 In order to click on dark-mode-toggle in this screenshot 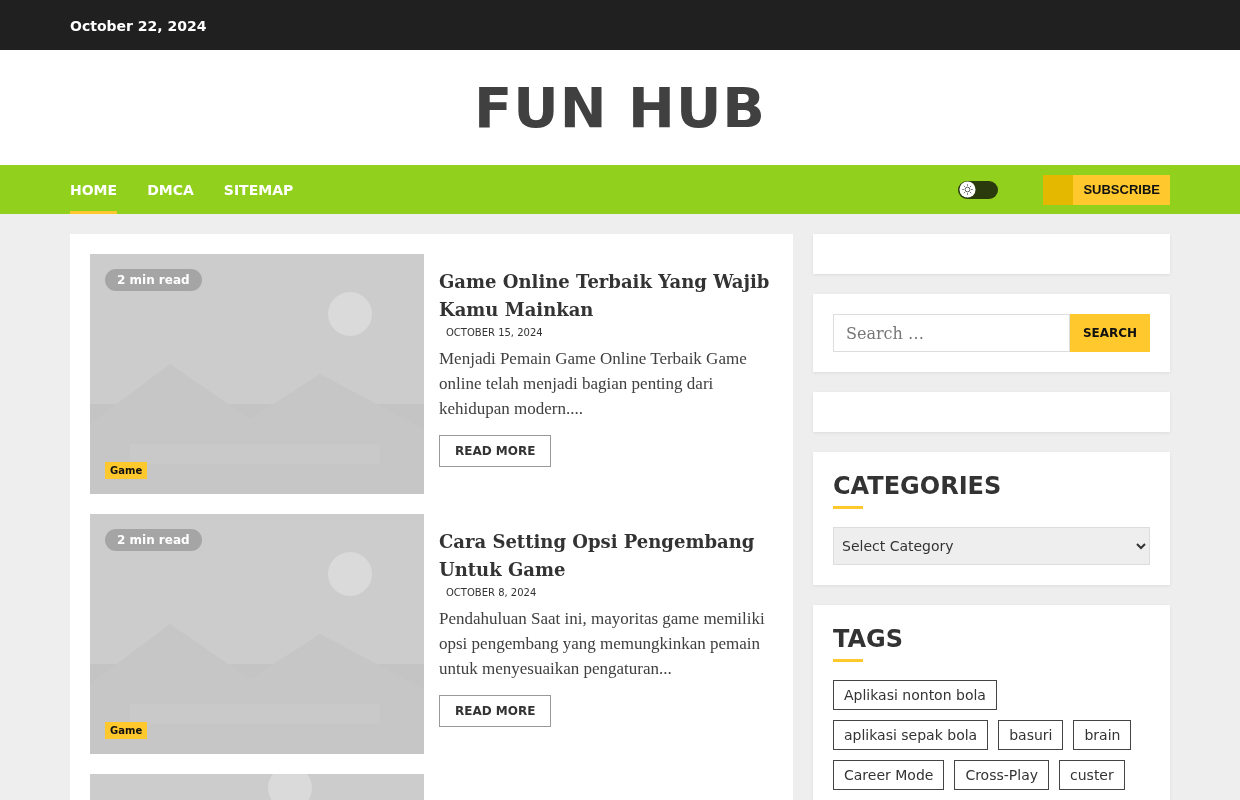, I will do `click(978, 189)`.